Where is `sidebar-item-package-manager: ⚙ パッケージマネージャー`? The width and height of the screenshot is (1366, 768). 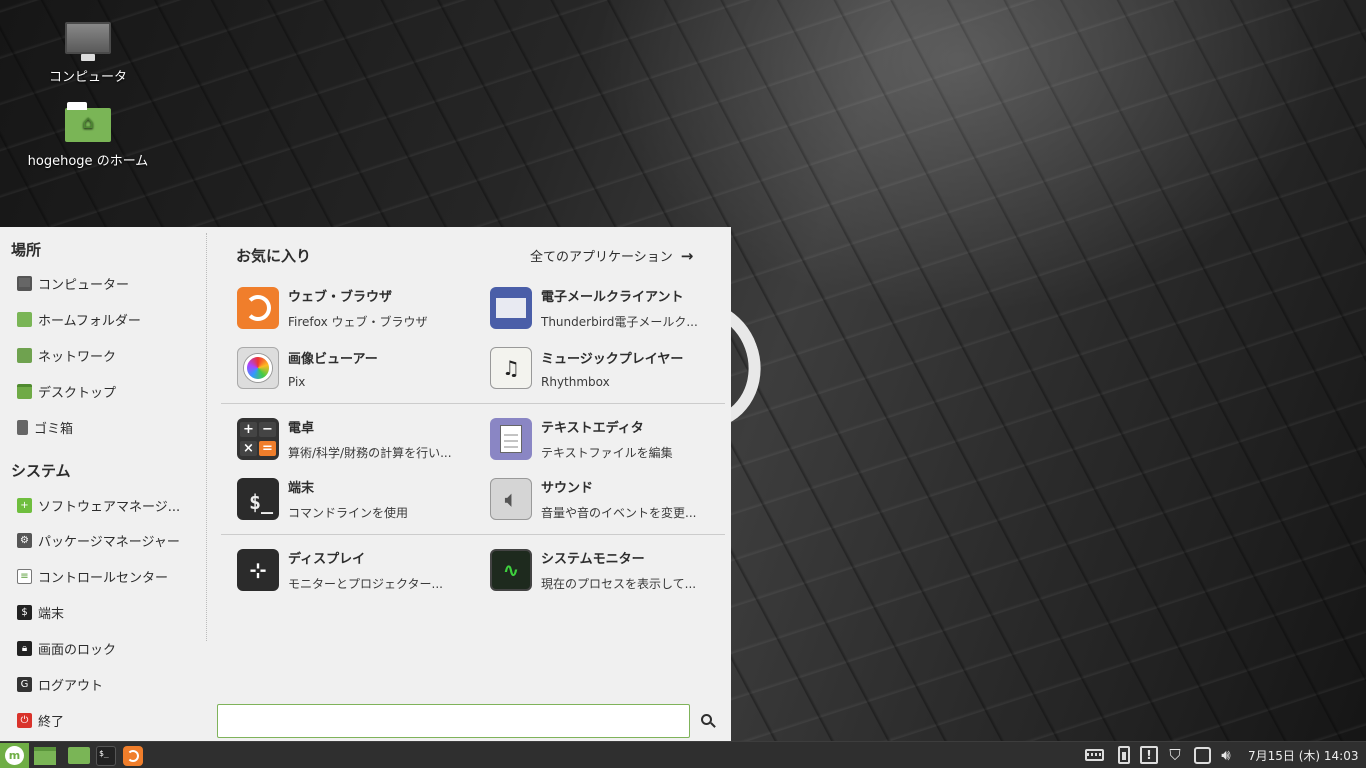
sidebar-item-package-manager: ⚙ パッケージマネージャー is located at coordinates (103, 540).